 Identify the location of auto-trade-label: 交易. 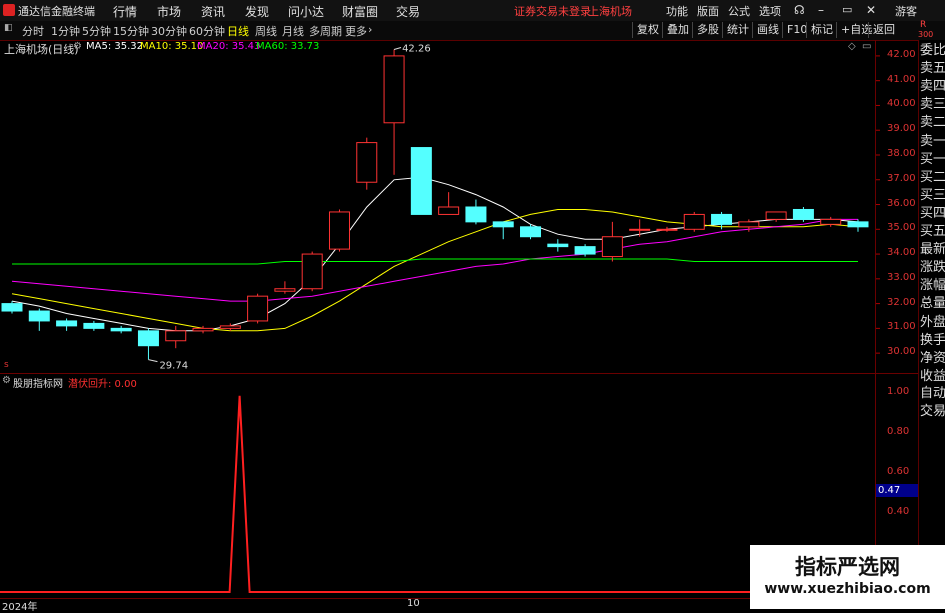
(932, 412).